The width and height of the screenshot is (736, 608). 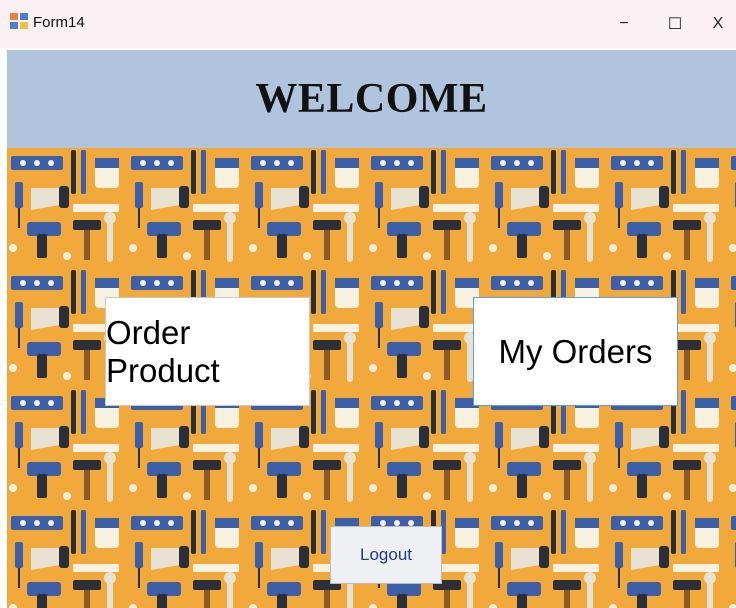 What do you see at coordinates (717, 24) in the screenshot?
I see `close-button: X` at bounding box center [717, 24].